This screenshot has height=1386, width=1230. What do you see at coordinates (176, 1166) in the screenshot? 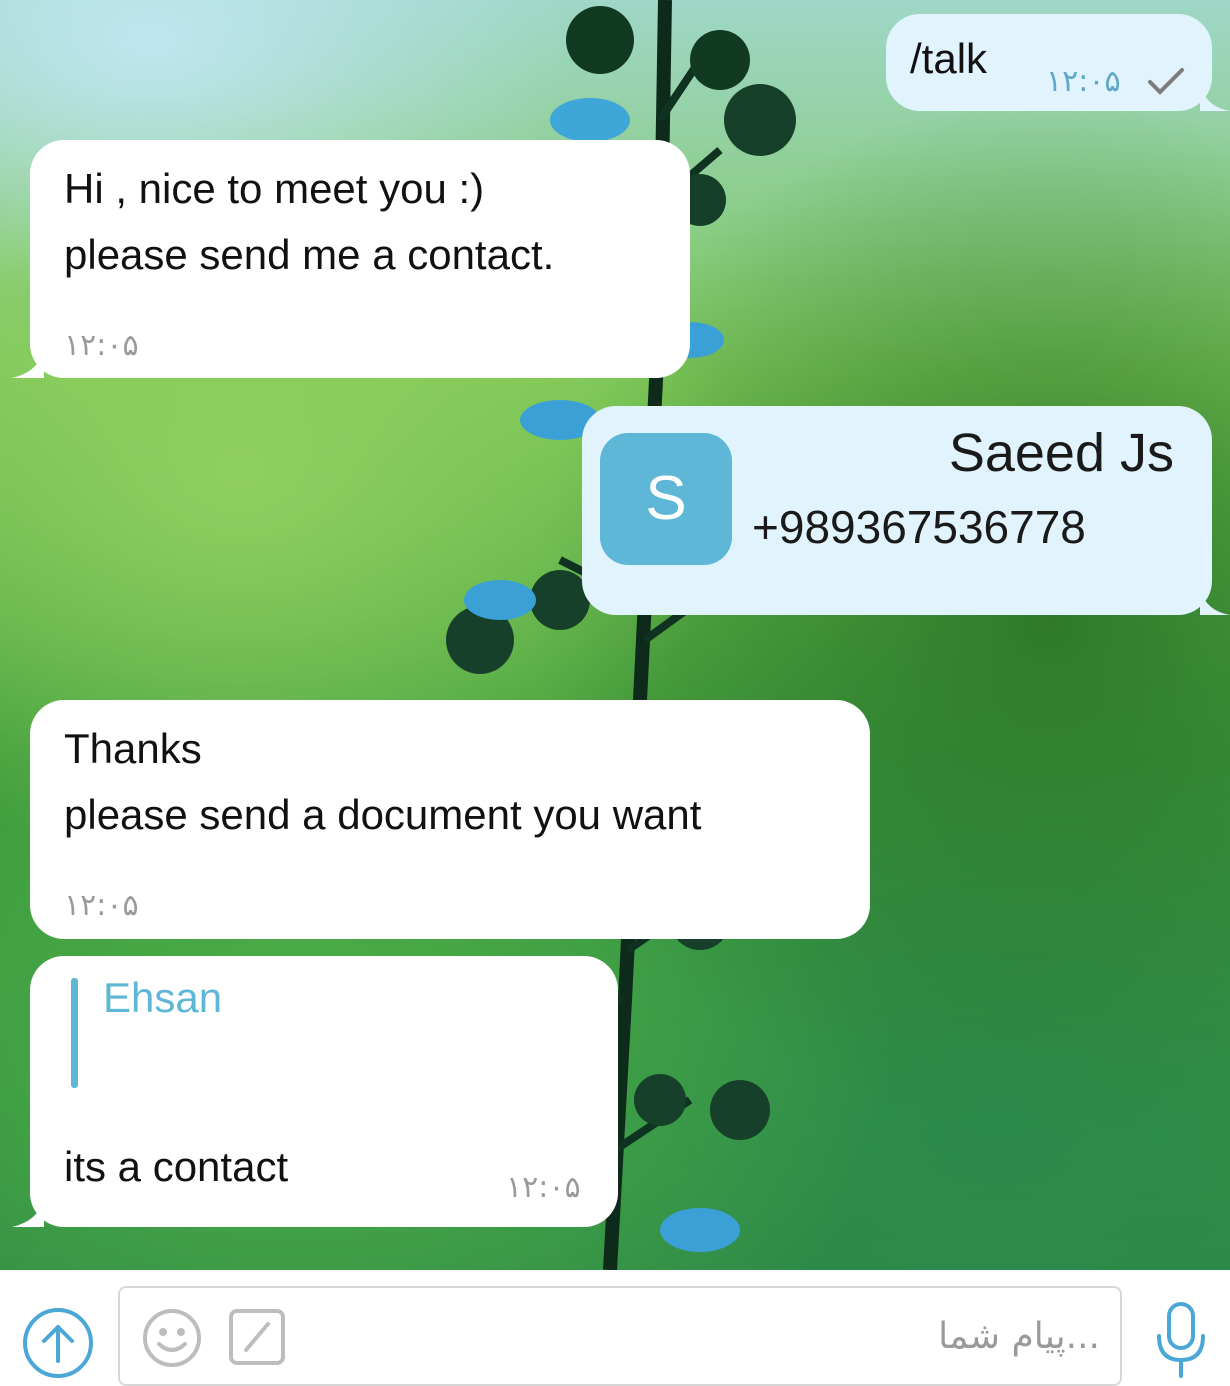
I see `message-text: its a contact` at bounding box center [176, 1166].